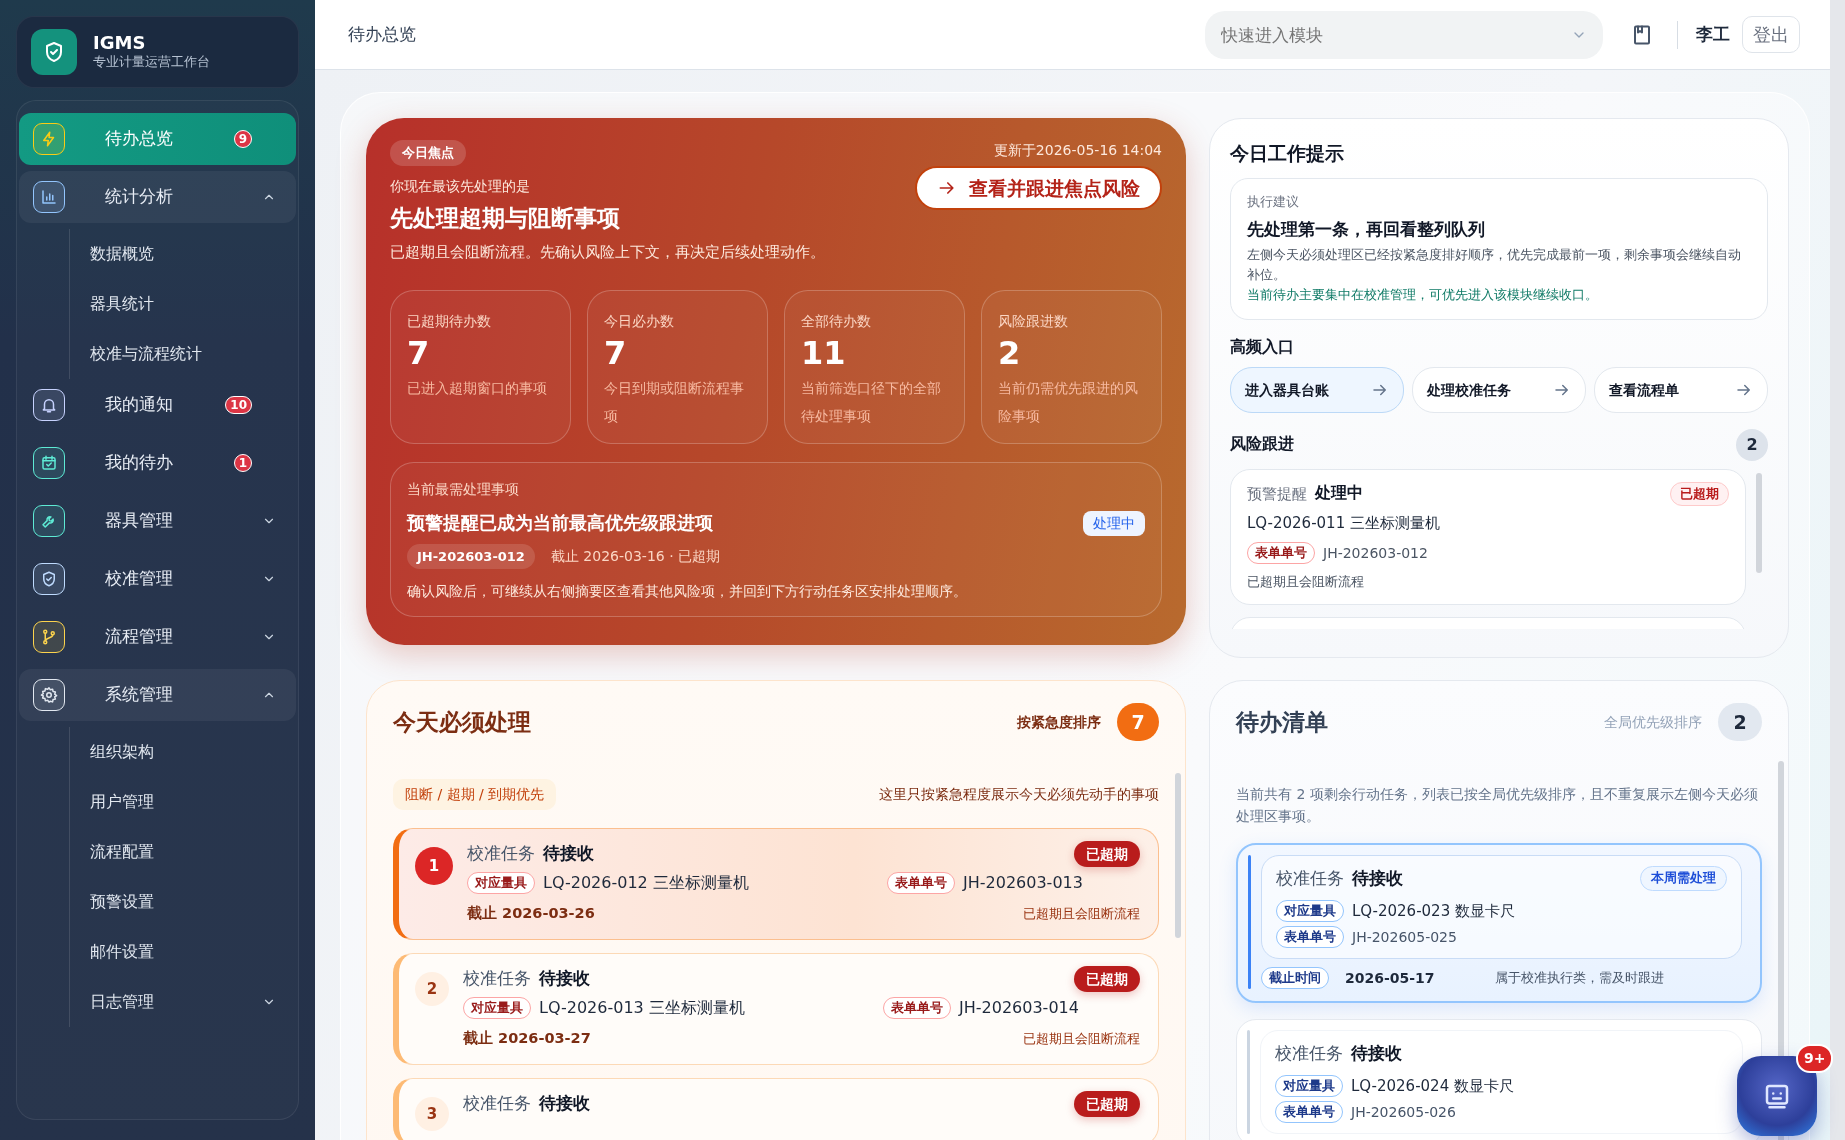 This screenshot has width=1845, height=1140. I want to click on nav-subitem: 流程配置, so click(182, 852).